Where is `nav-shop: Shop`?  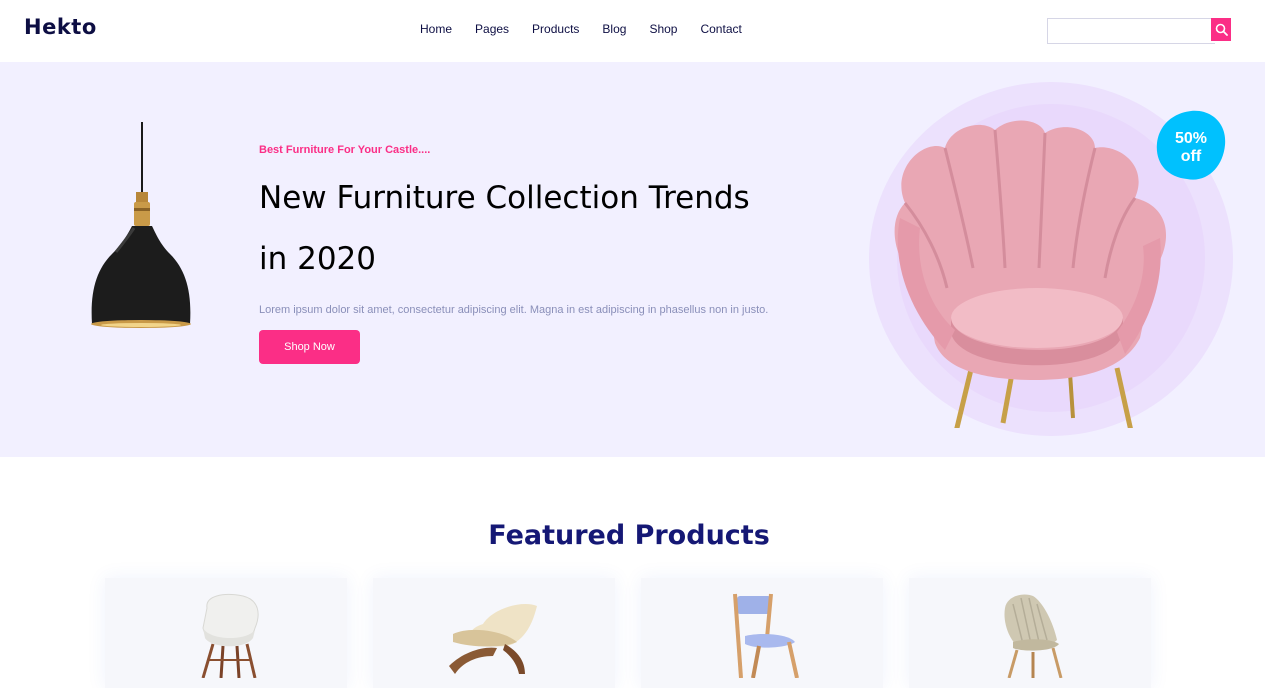
nav-shop: Shop is located at coordinates (663, 29).